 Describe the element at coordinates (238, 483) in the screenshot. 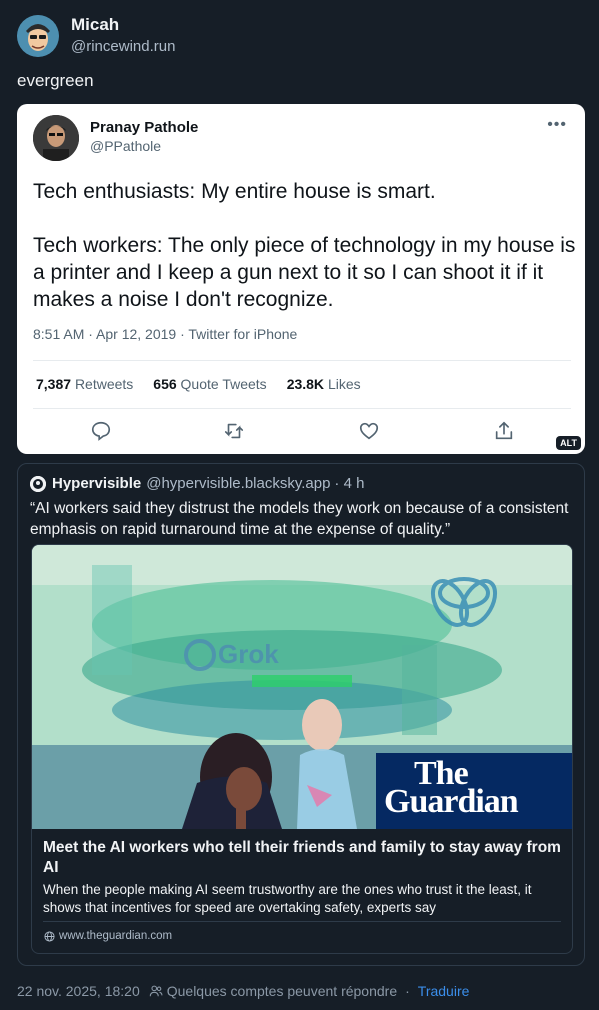

I see `quoted-author-handle: @hypervisible.blacksky.app` at that location.